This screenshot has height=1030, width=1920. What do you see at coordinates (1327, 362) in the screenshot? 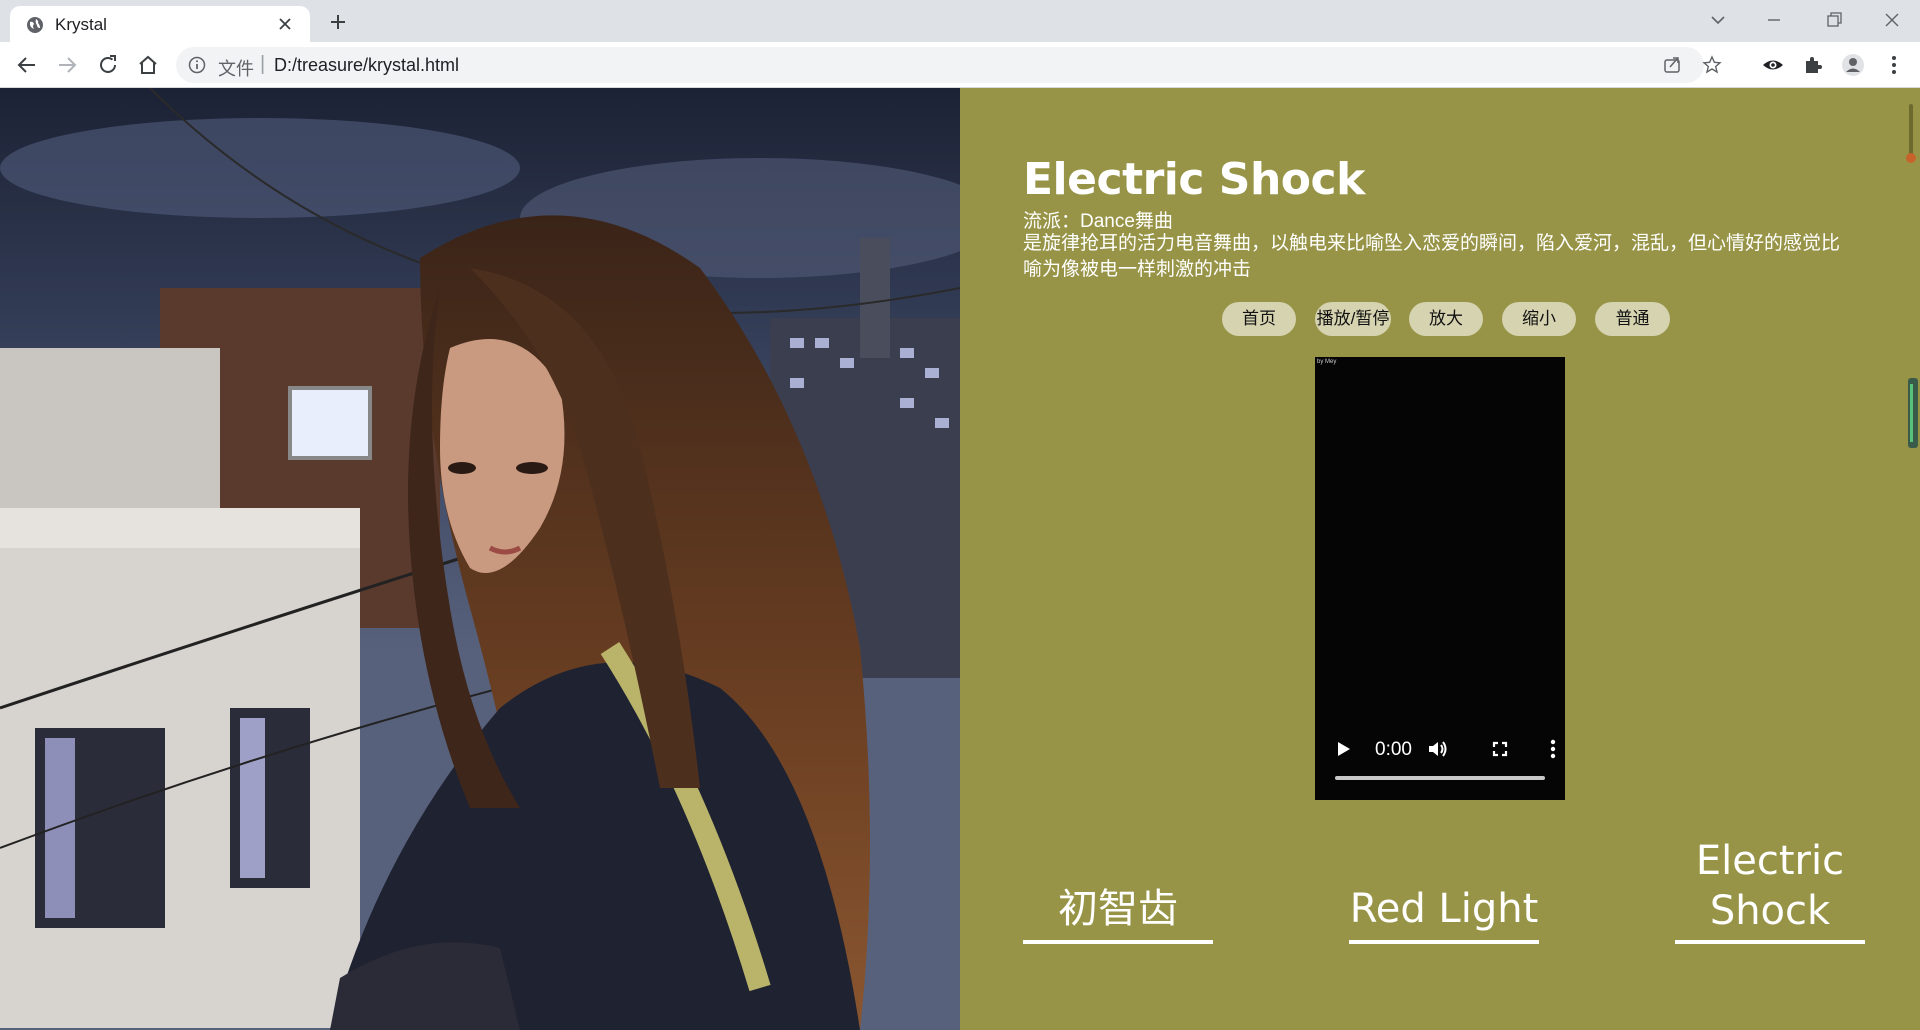
I see `video-watermark: by Mey` at bounding box center [1327, 362].